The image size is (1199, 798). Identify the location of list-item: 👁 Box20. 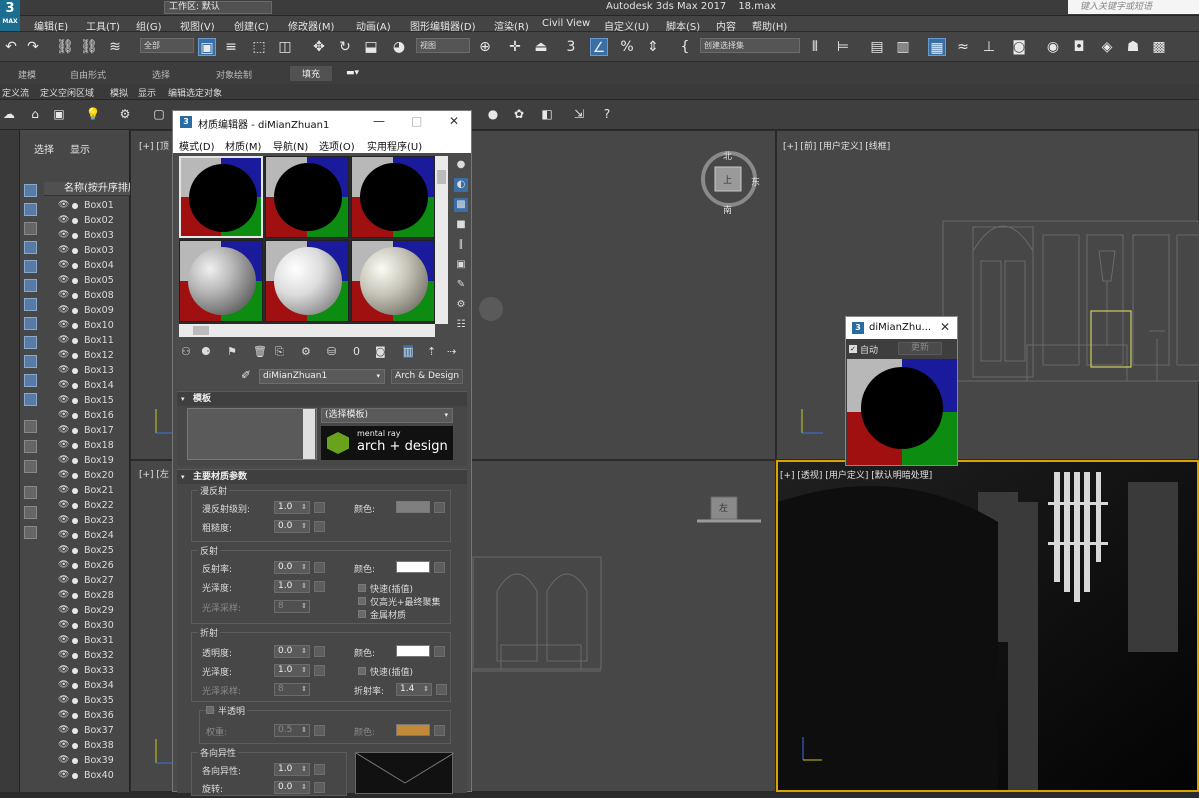
(87, 475).